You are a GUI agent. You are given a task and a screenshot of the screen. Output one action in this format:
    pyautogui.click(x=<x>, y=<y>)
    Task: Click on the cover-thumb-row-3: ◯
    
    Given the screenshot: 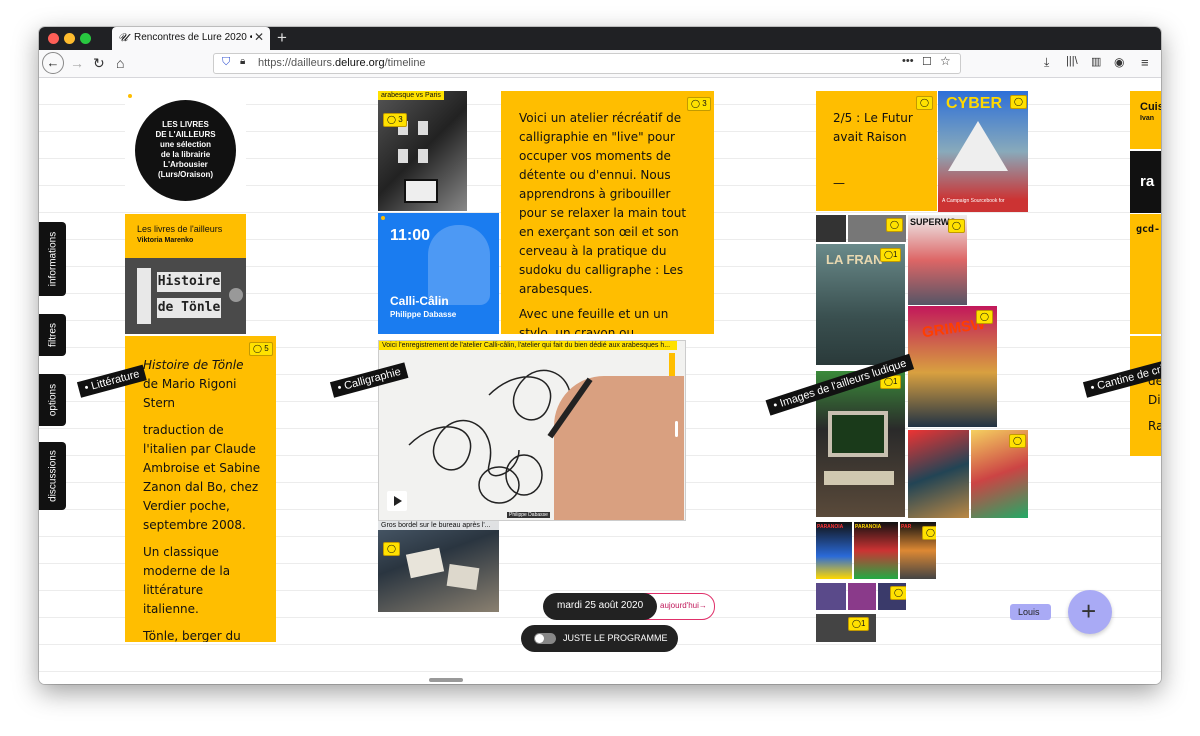 What is the action you would take?
    pyautogui.click(x=892, y=596)
    